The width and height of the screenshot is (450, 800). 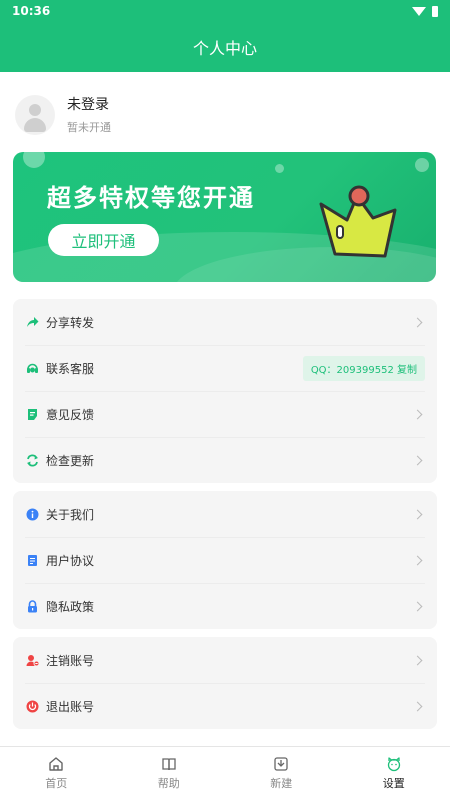 What do you see at coordinates (393, 783) in the screenshot?
I see `tab-label: 设置` at bounding box center [393, 783].